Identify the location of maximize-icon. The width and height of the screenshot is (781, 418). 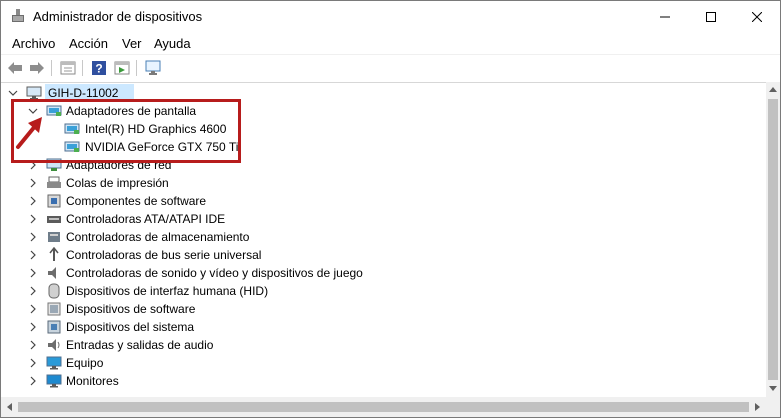
(711, 16).